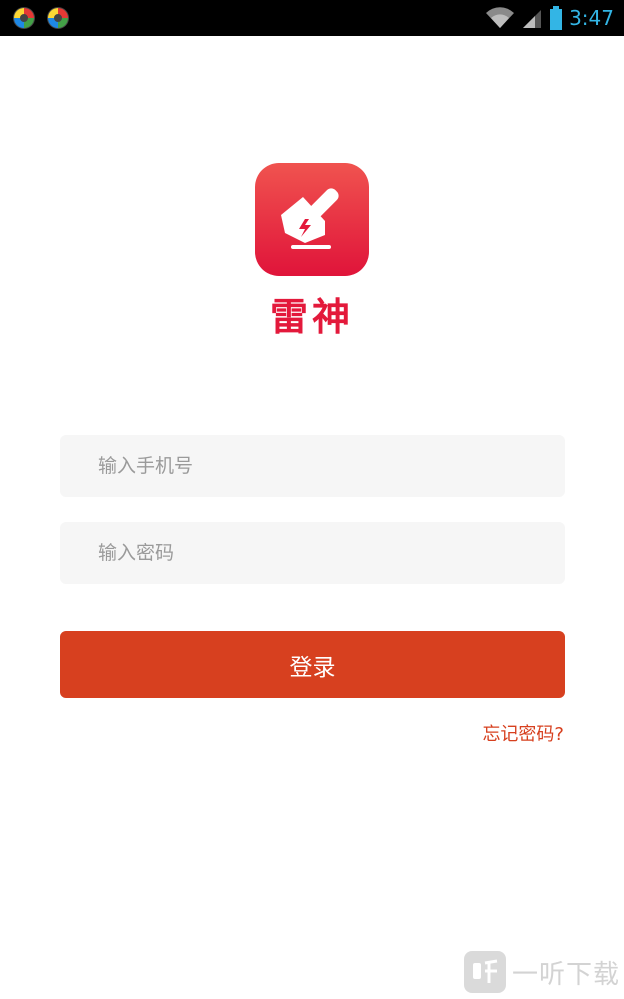 The width and height of the screenshot is (624, 999). I want to click on phone-input, so click(312, 466).